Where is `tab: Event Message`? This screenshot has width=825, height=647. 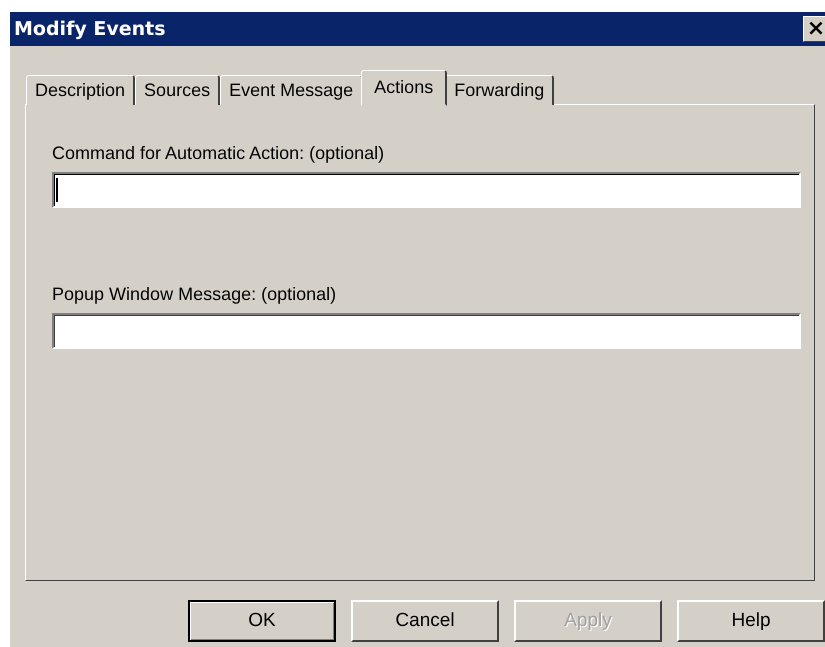
tab: Event Message is located at coordinates (292, 90).